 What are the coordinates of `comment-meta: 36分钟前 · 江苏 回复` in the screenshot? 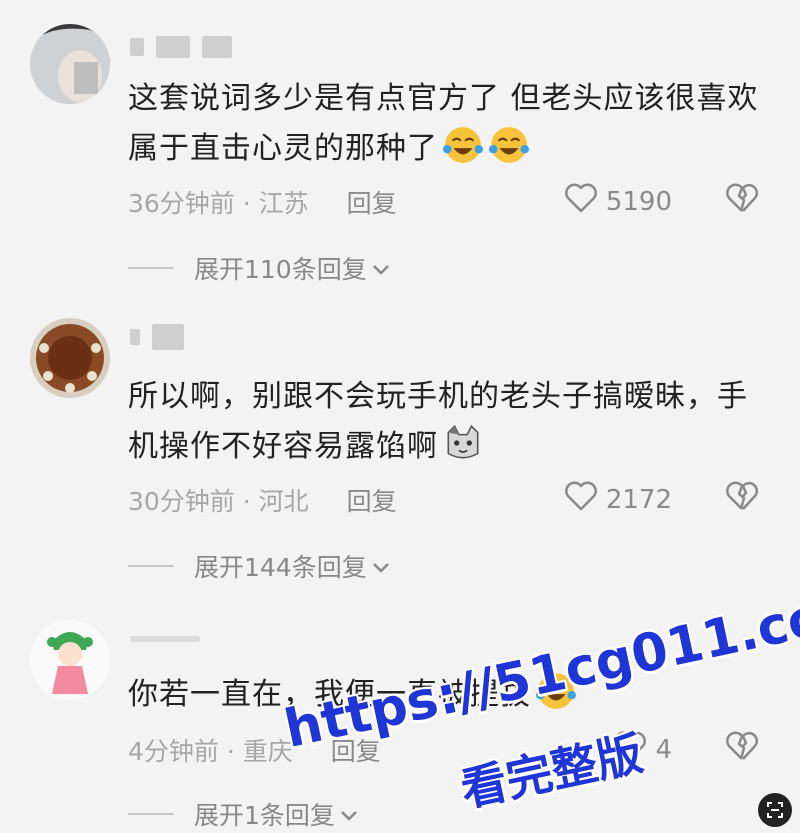 It's located at (262, 202).